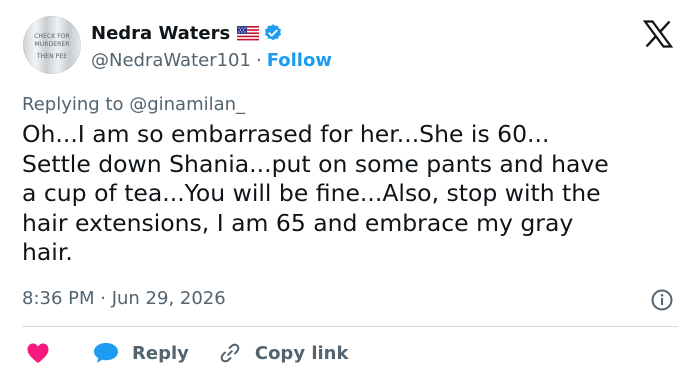 Image resolution: width=700 pixels, height=379 pixels. Describe the element at coordinates (124, 298) in the screenshot. I see `tweet-timestamp: 8:36 PM · Jun 29, 2026` at that location.